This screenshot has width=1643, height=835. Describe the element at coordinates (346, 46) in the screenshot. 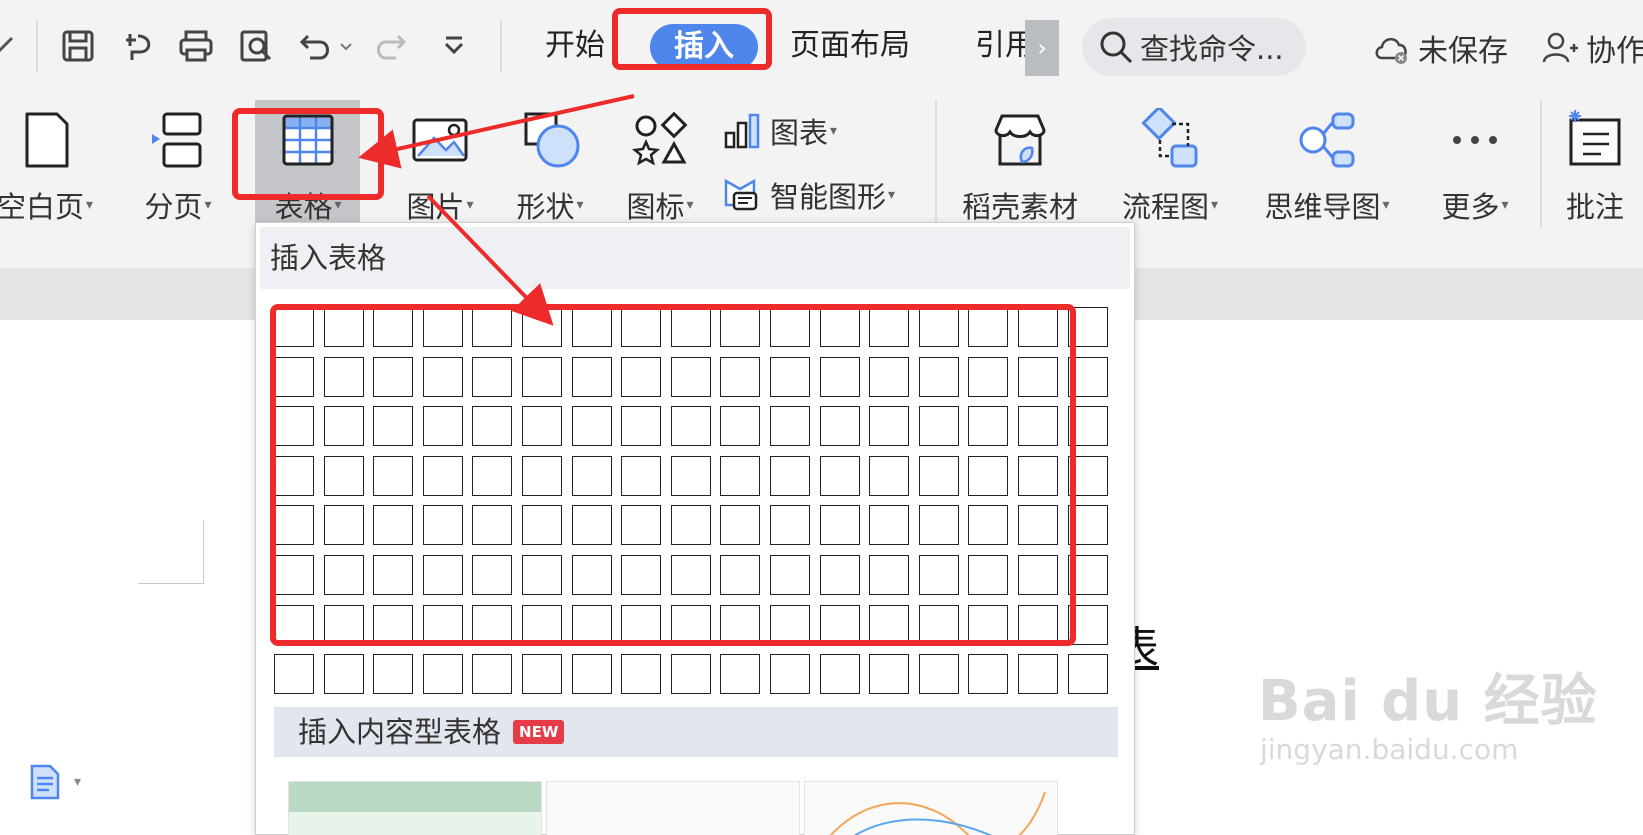

I see `undo-dropdown-icon` at that location.